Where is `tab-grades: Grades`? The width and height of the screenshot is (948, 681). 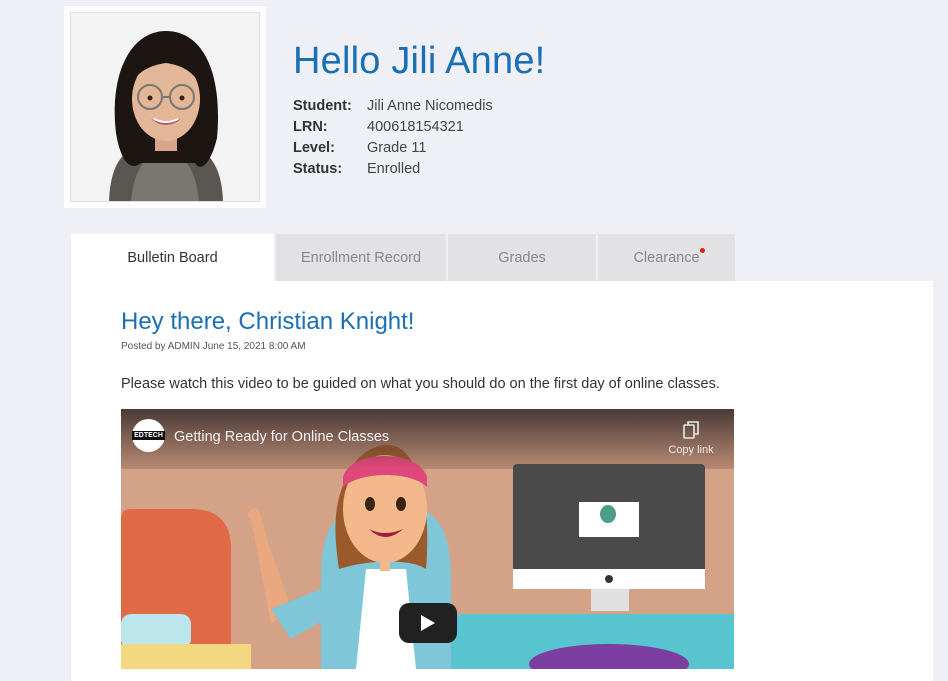 tab-grades: Grades is located at coordinates (521, 257).